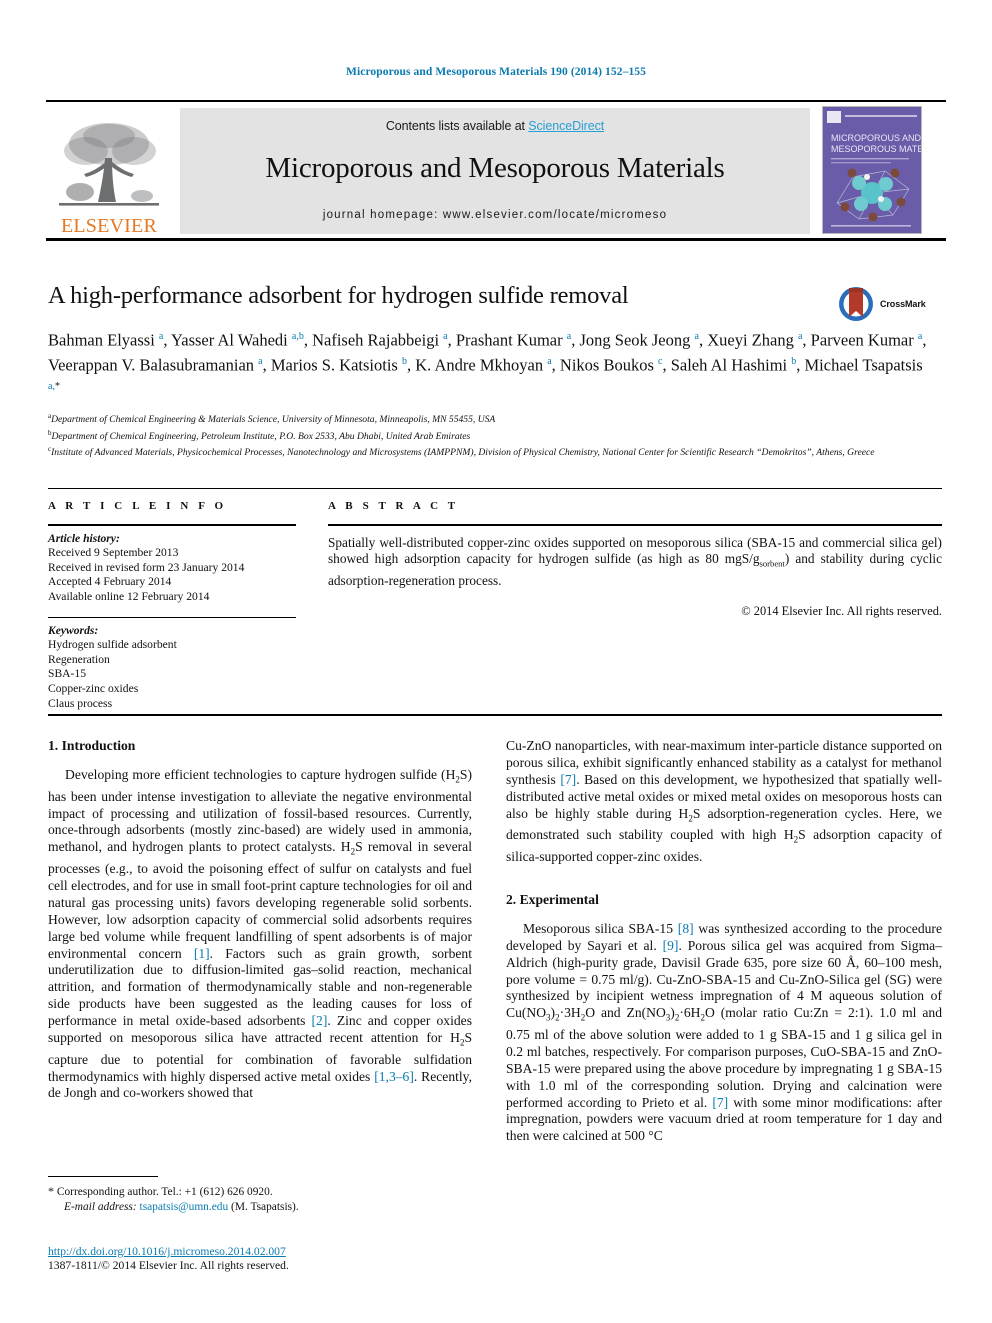 Image resolution: width=992 pixels, height=1323 pixels. What do you see at coordinates (146, 567) in the screenshot?
I see `history-item: Received in revised form 23 January 2014` at bounding box center [146, 567].